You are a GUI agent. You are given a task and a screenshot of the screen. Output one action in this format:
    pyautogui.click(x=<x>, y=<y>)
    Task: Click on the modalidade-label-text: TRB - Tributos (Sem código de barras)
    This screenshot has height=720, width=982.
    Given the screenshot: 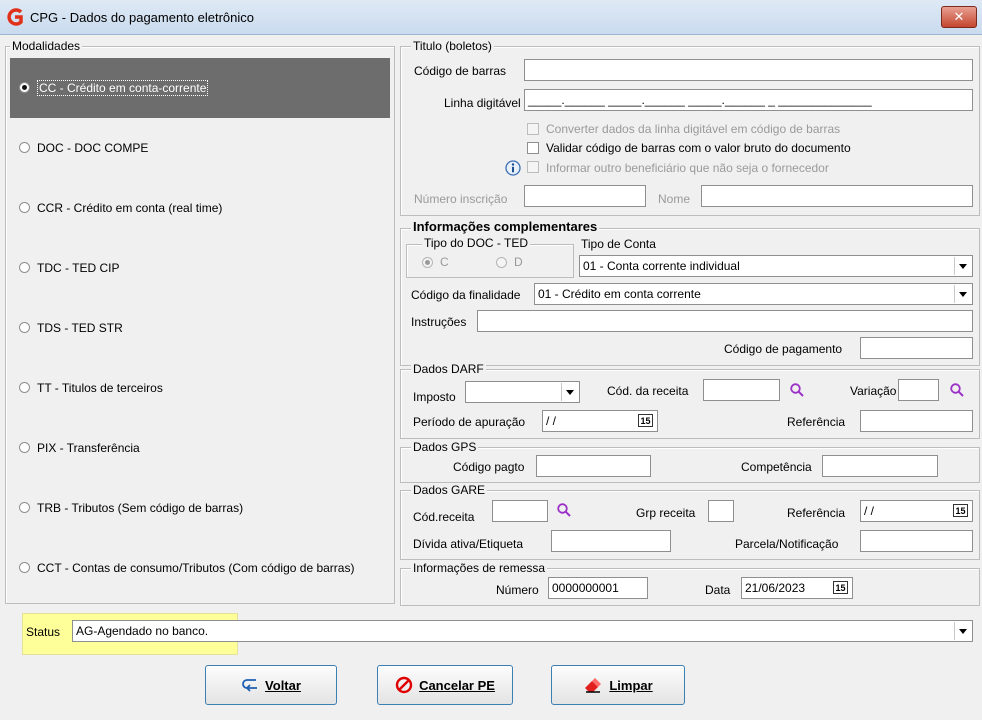 What is the action you would take?
    pyautogui.click(x=140, y=508)
    